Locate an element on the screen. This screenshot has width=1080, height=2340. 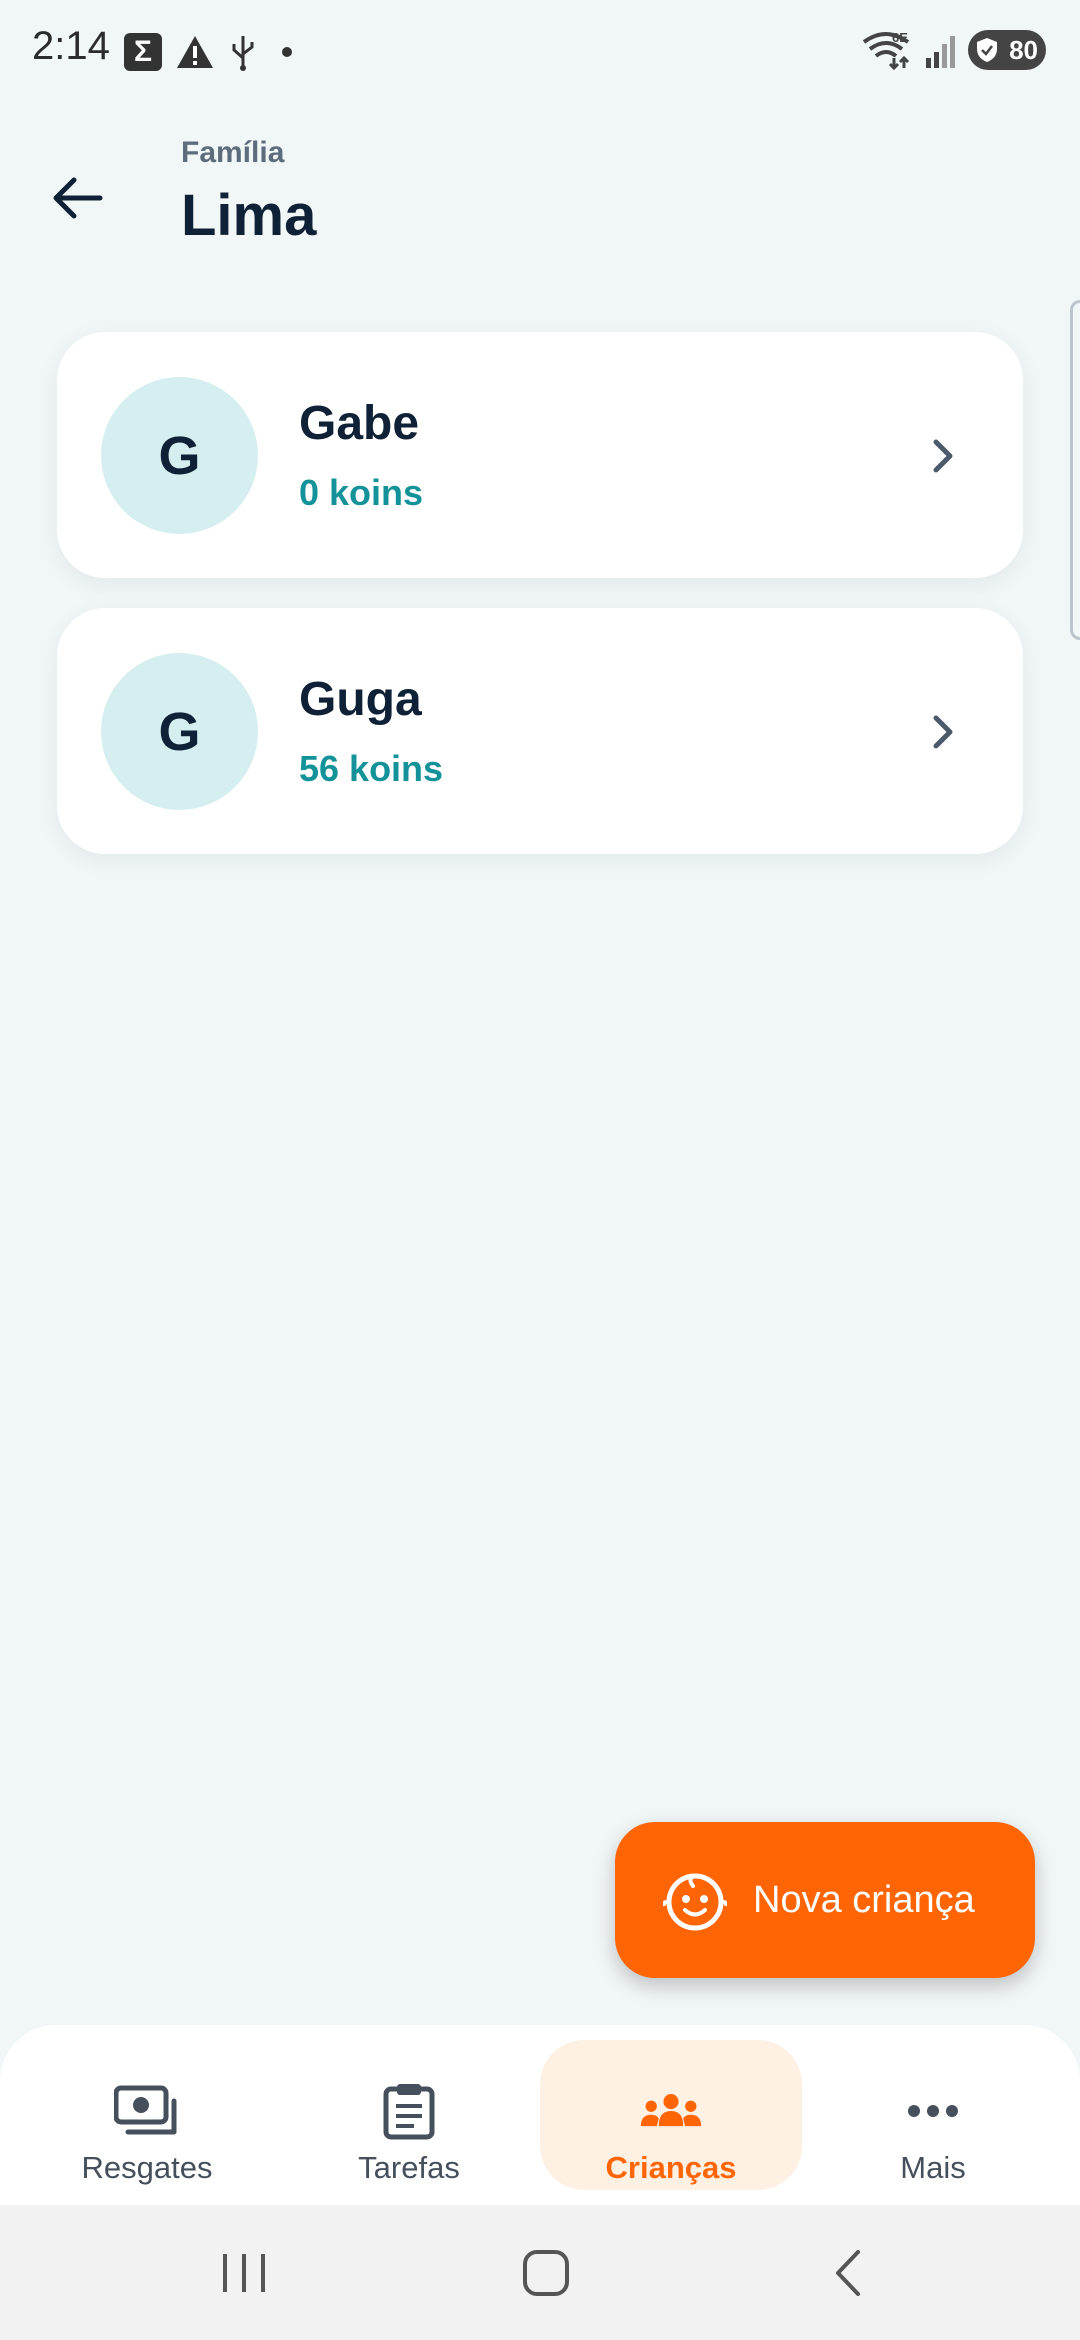
back-button is located at coordinates (78, 198).